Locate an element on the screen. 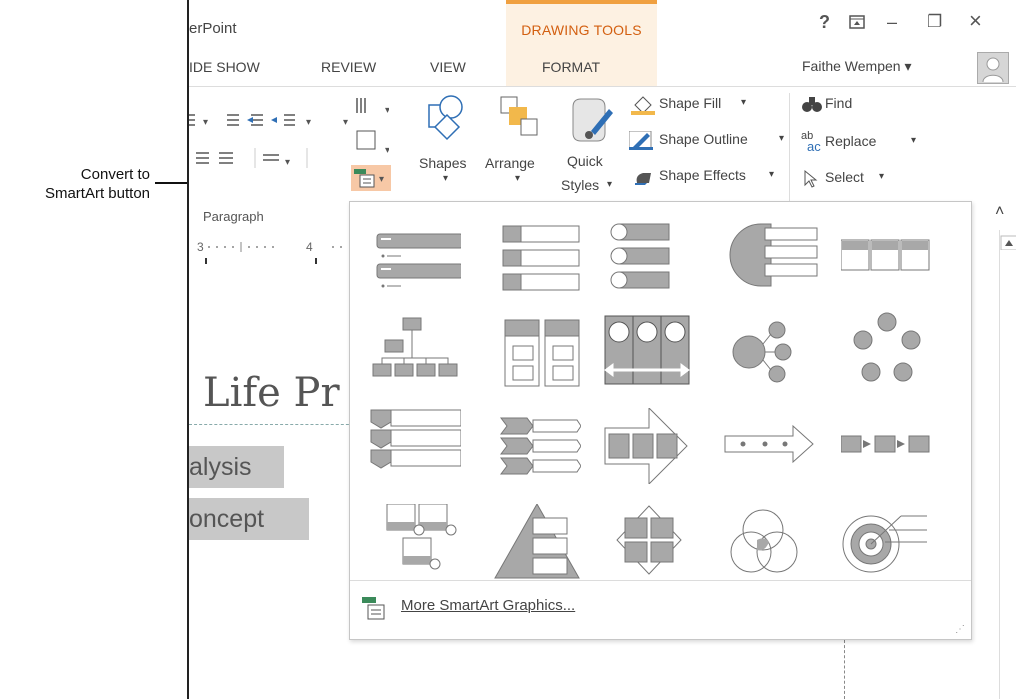 Image resolution: width=1016 pixels, height=699 pixels. collapse-ribbon-icon: ˄ is located at coordinates (999, 212).